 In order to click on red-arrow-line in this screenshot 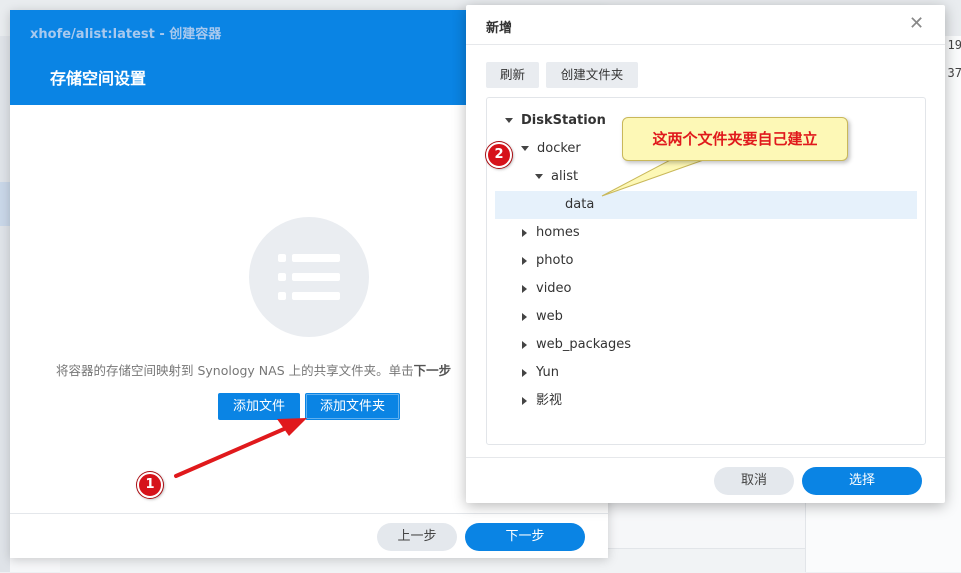, I will do `click(230, 452)`.